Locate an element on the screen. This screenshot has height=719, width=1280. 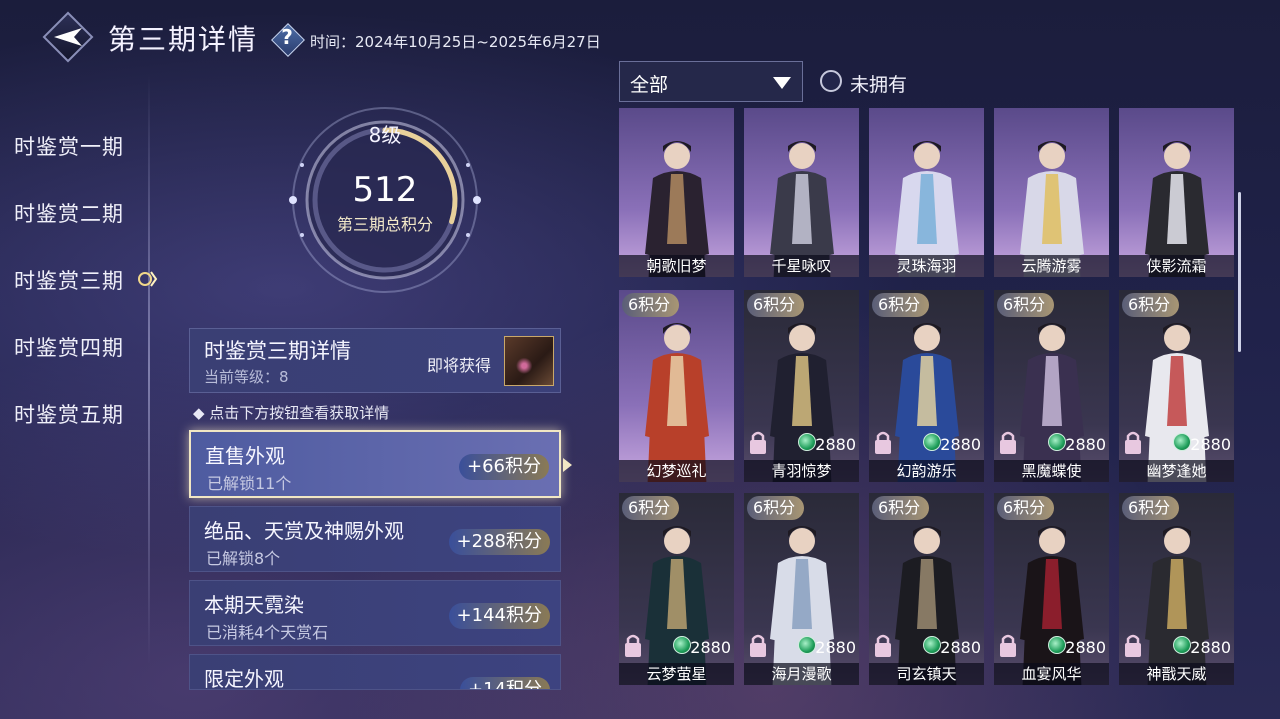
back-button is located at coordinates (68, 37).